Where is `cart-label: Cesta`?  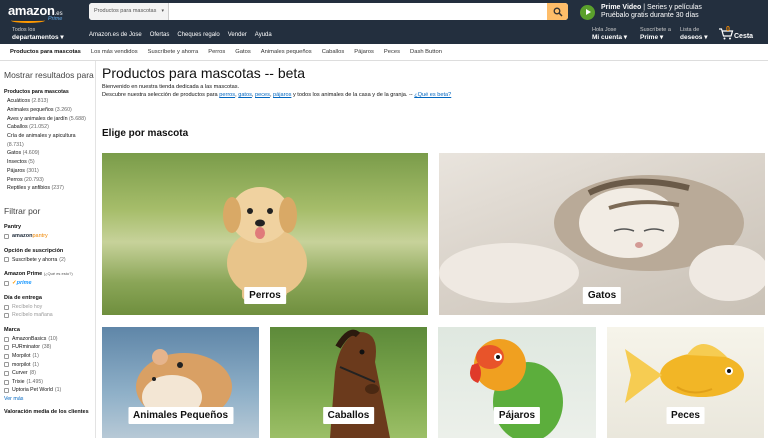
cart-label: Cesta is located at coordinates (744, 36).